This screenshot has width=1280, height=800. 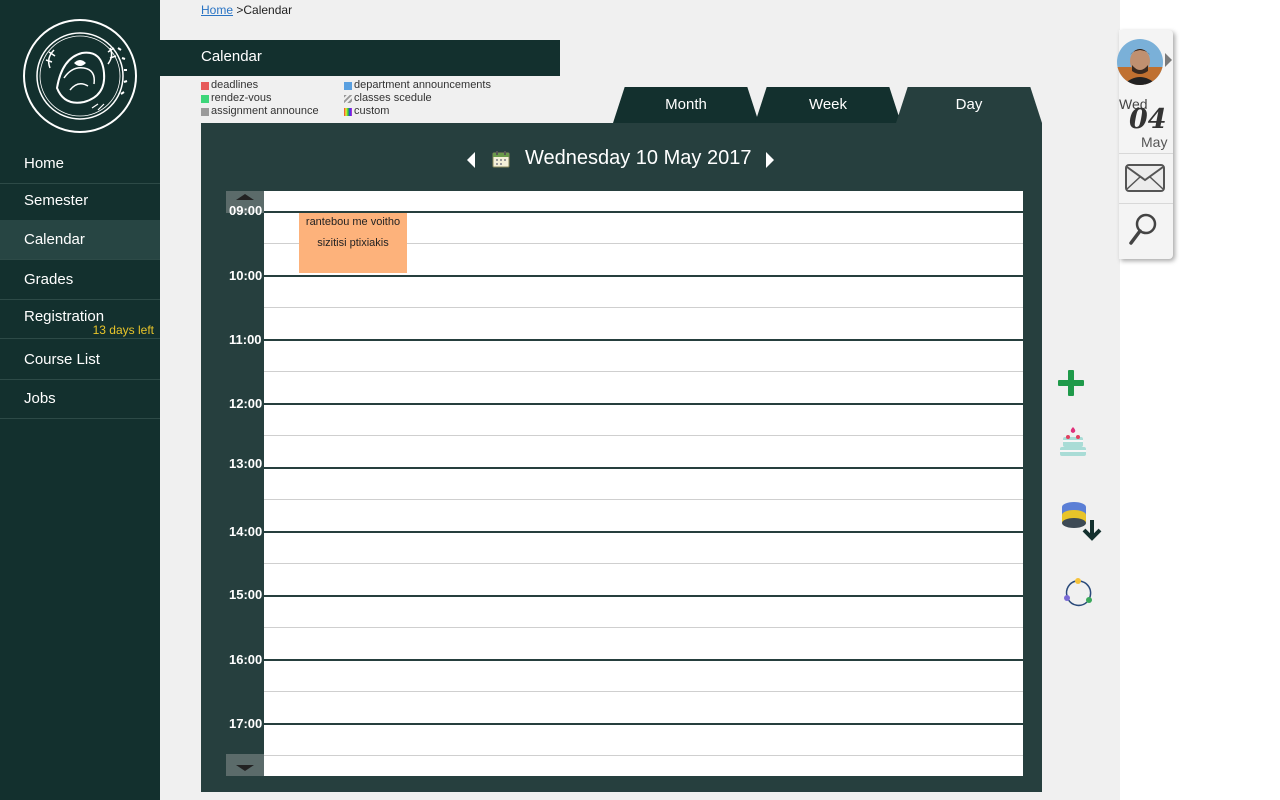 I want to click on legend-label: classes scedule, so click(x=393, y=98).